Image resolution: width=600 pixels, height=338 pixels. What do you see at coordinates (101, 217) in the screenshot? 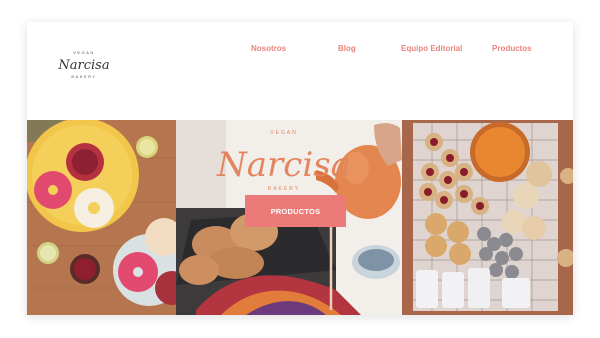
I see `donuts-photo` at bounding box center [101, 217].